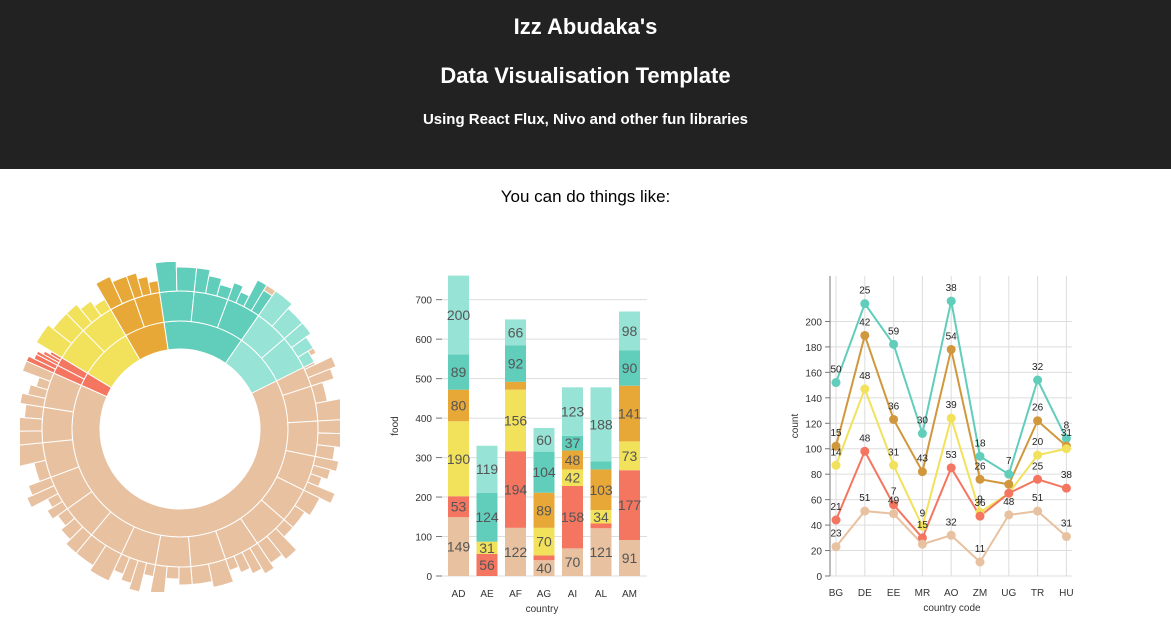 This screenshot has width=1171, height=633. I want to click on point-pink-MR, so click(922, 544).